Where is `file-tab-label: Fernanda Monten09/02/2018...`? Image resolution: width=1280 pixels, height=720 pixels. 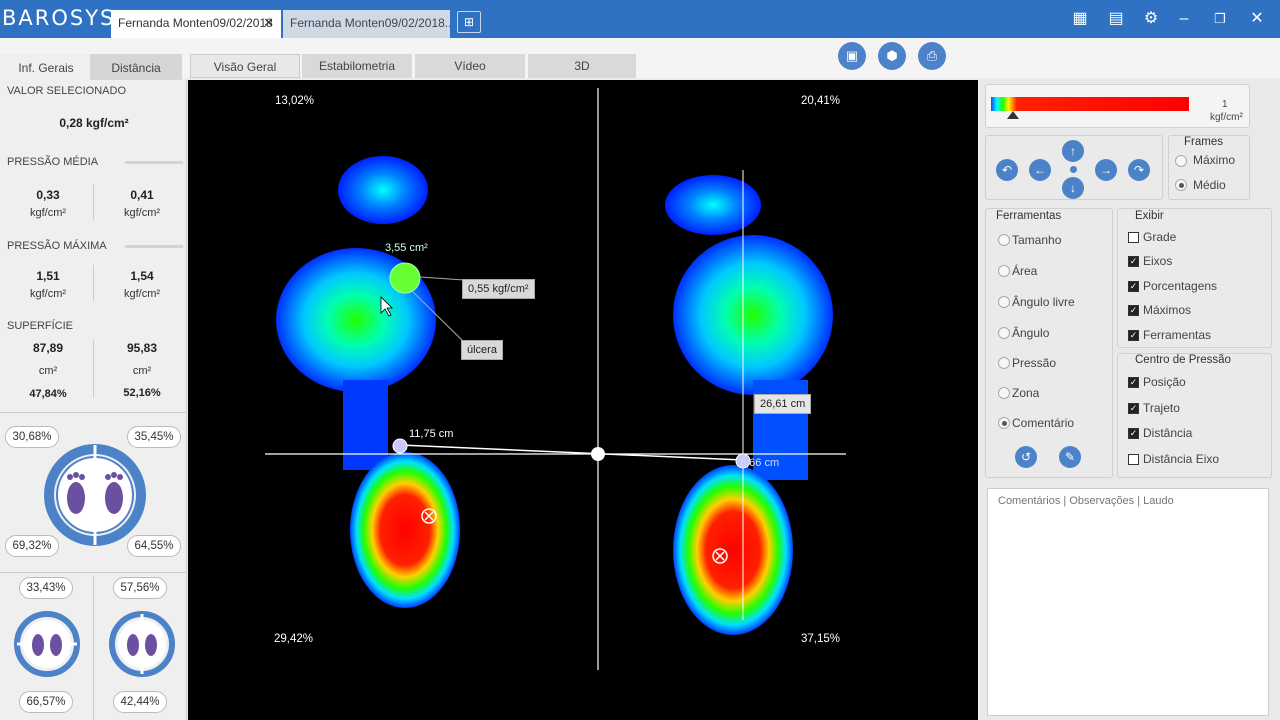 file-tab-label: Fernanda Monten09/02/2018... is located at coordinates (370, 23).